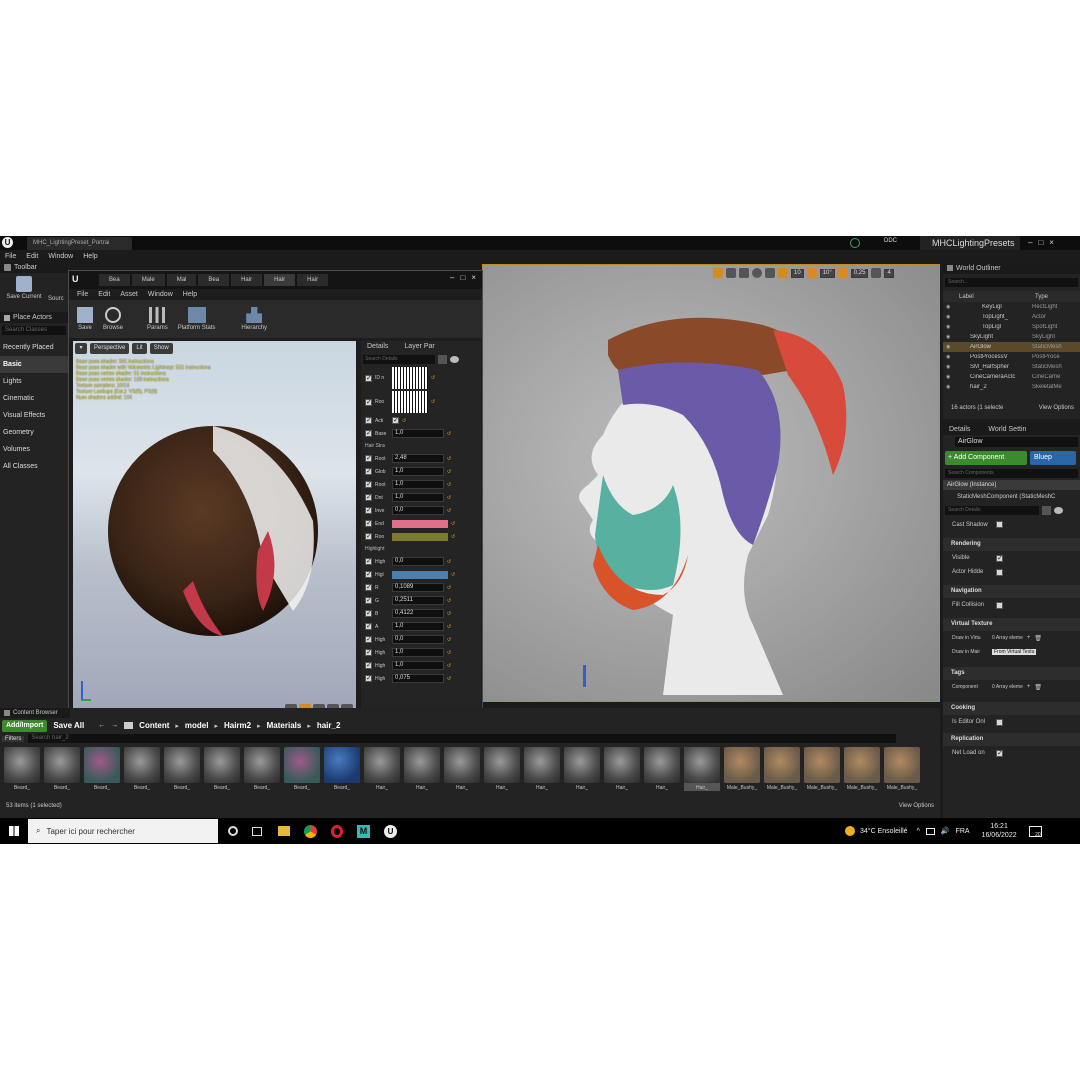 Image resolution: width=1080 pixels, height=1080 pixels. I want to click on place-actors-tab: Place Actors, so click(34, 317).